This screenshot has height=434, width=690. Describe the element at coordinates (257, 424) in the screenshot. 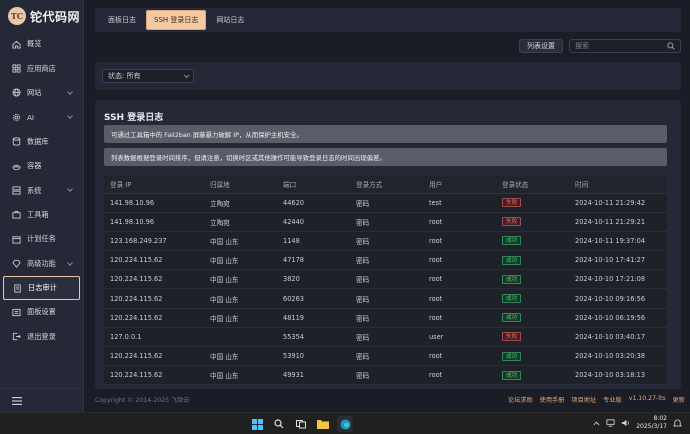

I see `windows-start-icon` at that location.